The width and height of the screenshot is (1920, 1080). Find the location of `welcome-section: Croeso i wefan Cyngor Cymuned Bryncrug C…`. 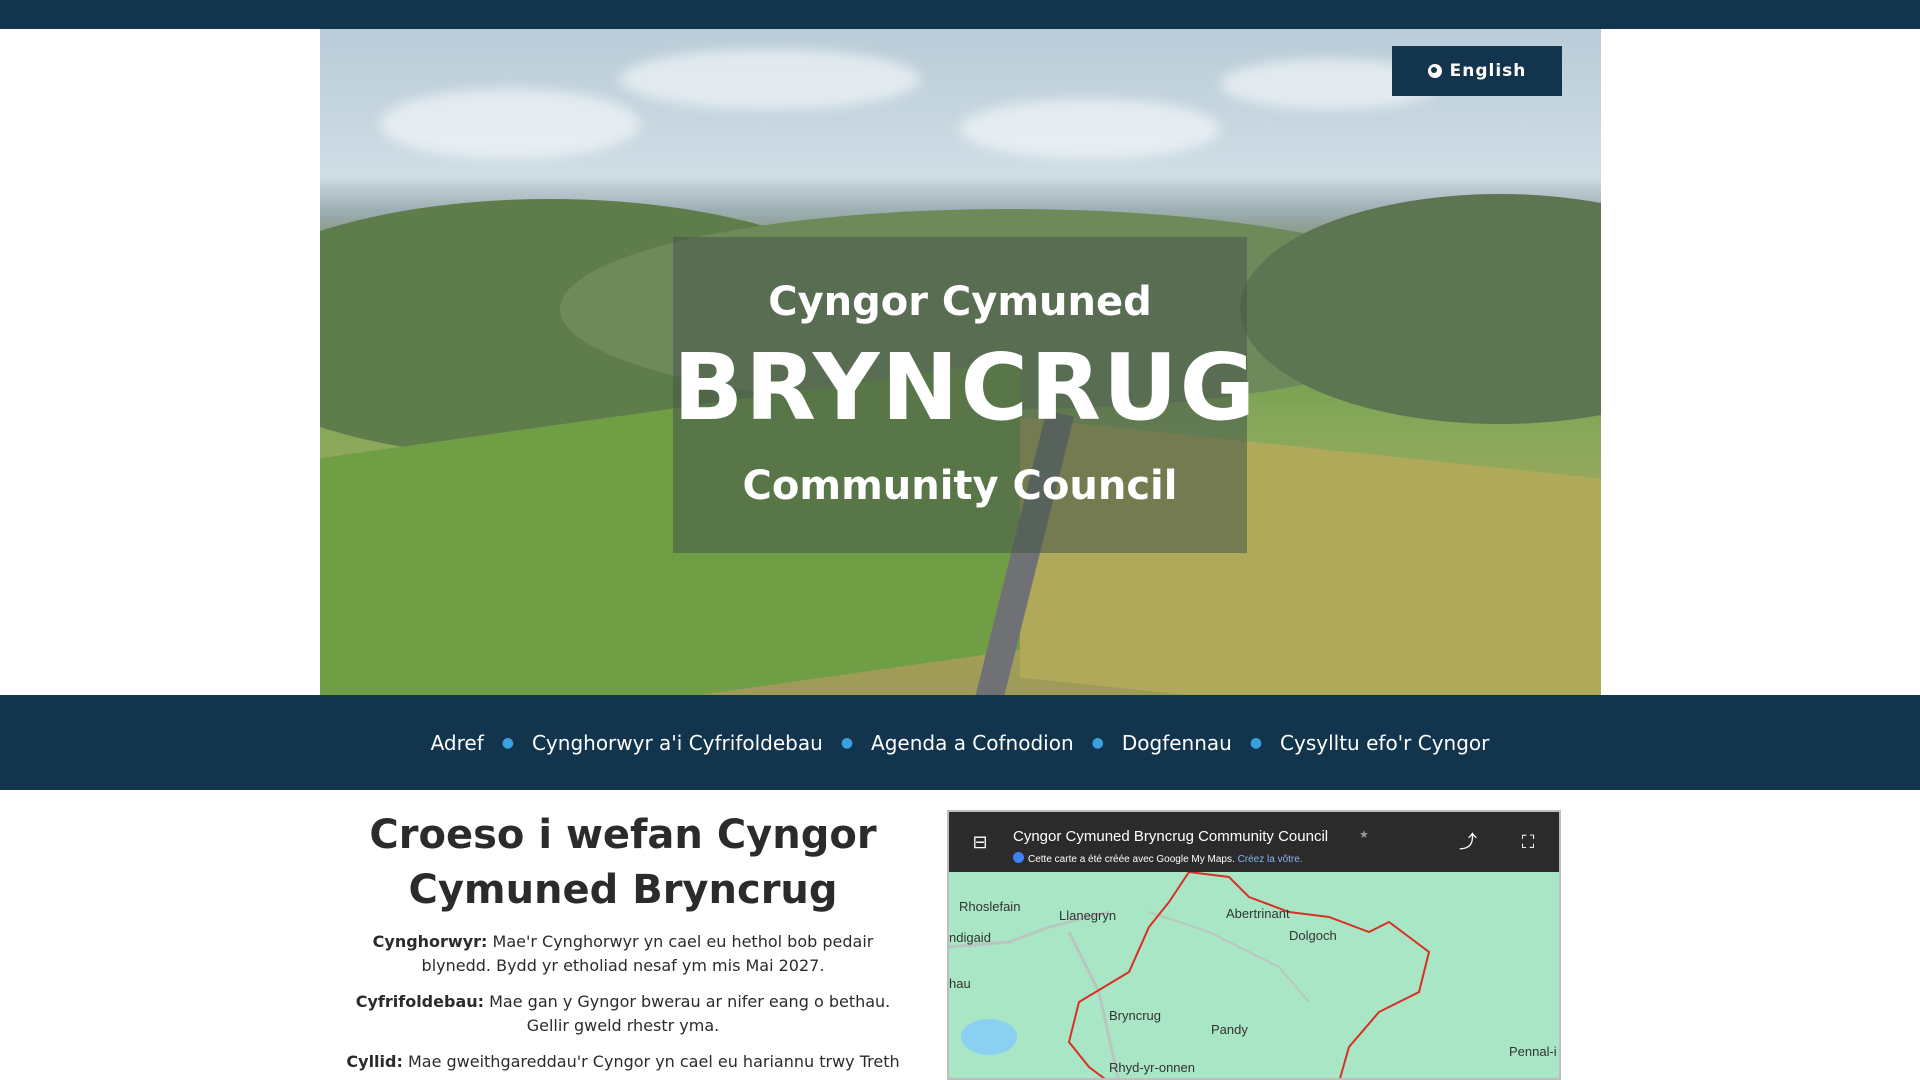

welcome-section: Croeso i wefan Cyngor Cymuned Bryncrug C… is located at coordinates (623, 941).